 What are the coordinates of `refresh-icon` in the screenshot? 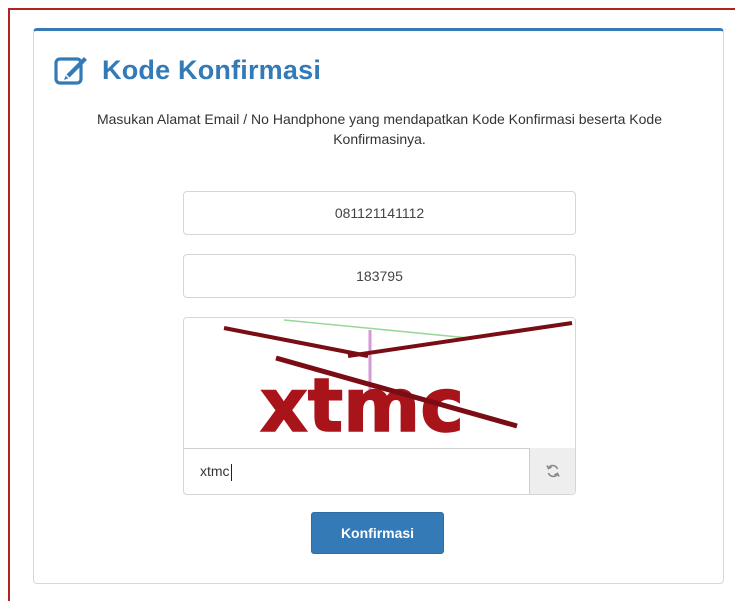 It's located at (552, 471).